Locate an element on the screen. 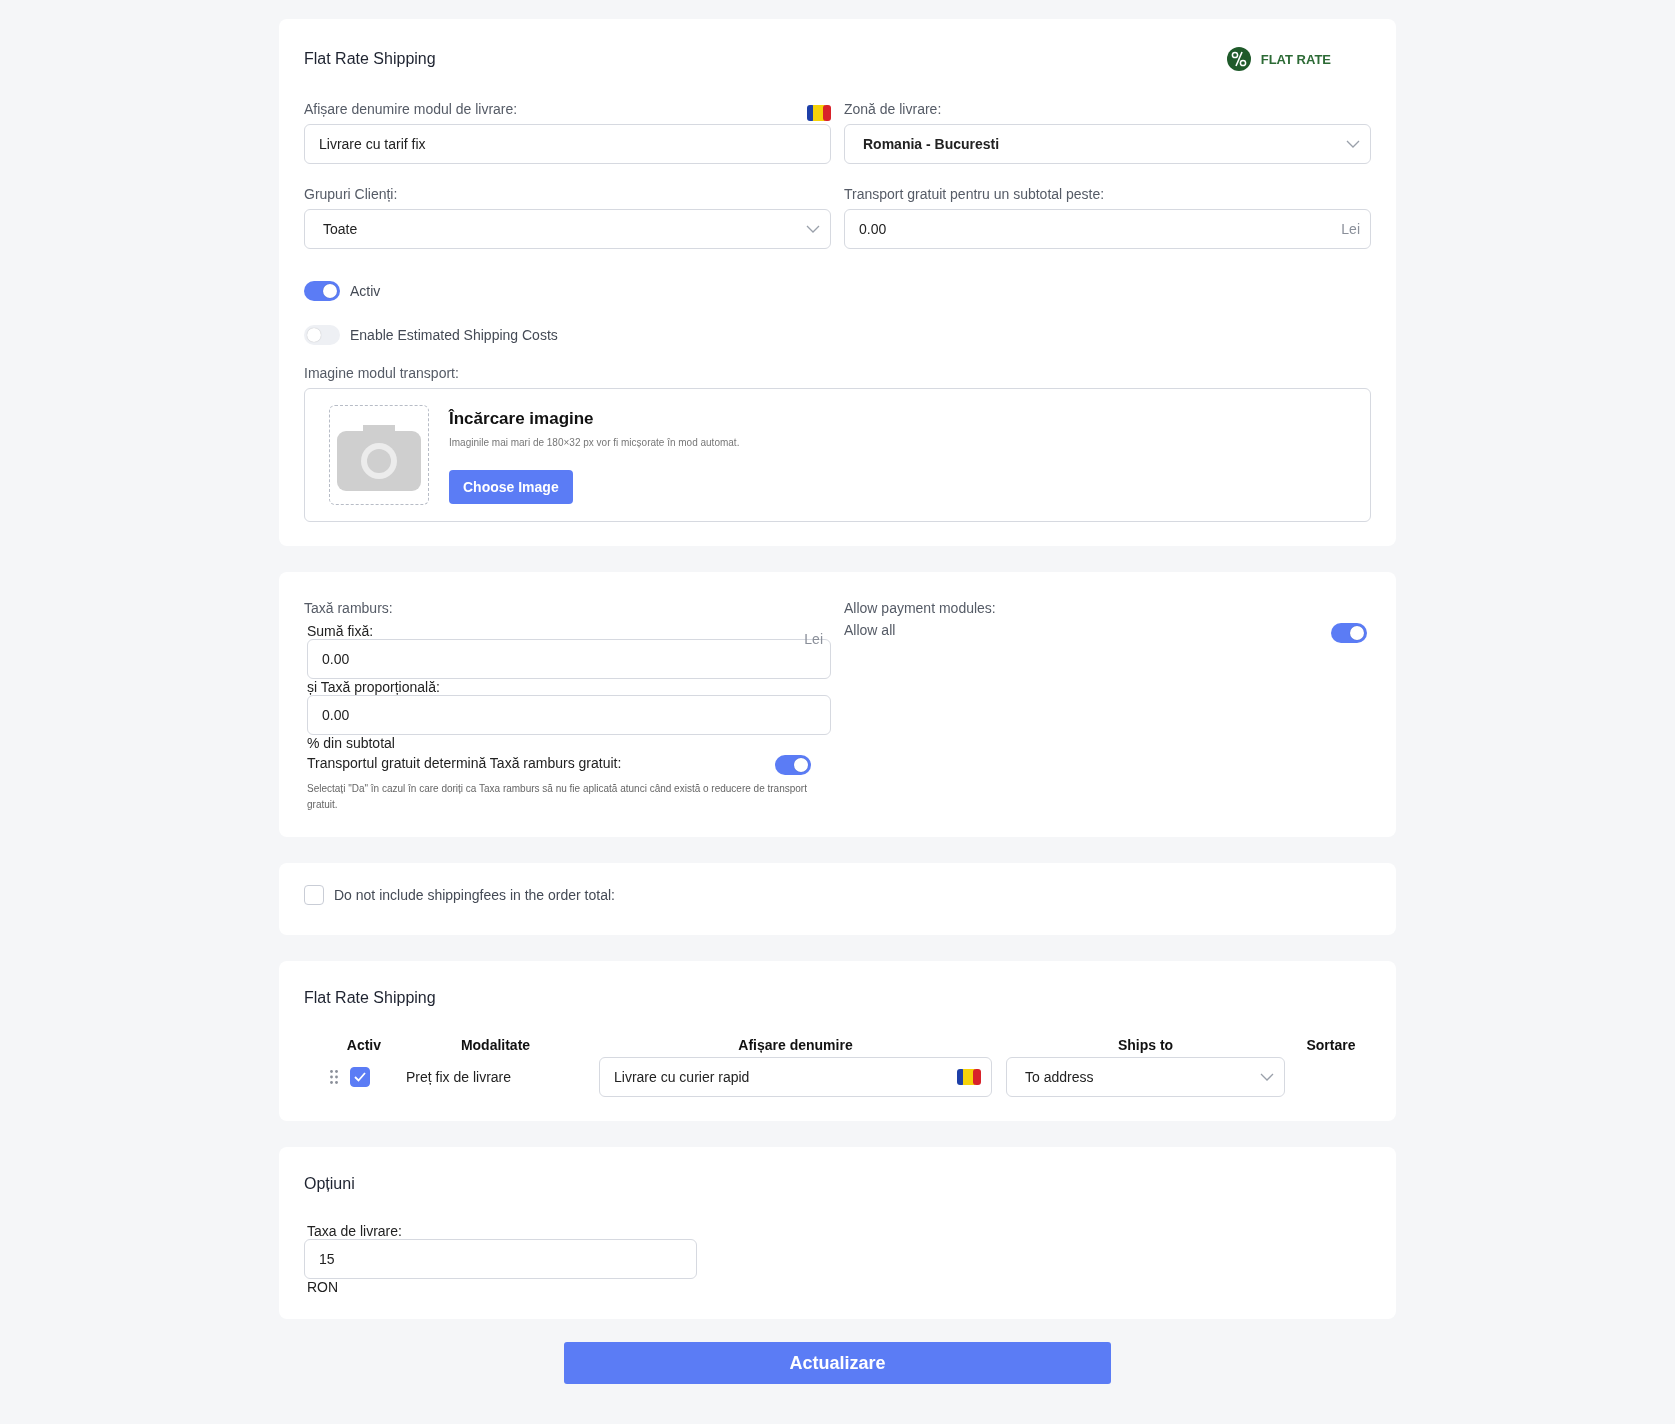  upload-hint: Imaginile mai mari de 180×32 px vor fi micșorate în mod automat. is located at coordinates (594, 442).